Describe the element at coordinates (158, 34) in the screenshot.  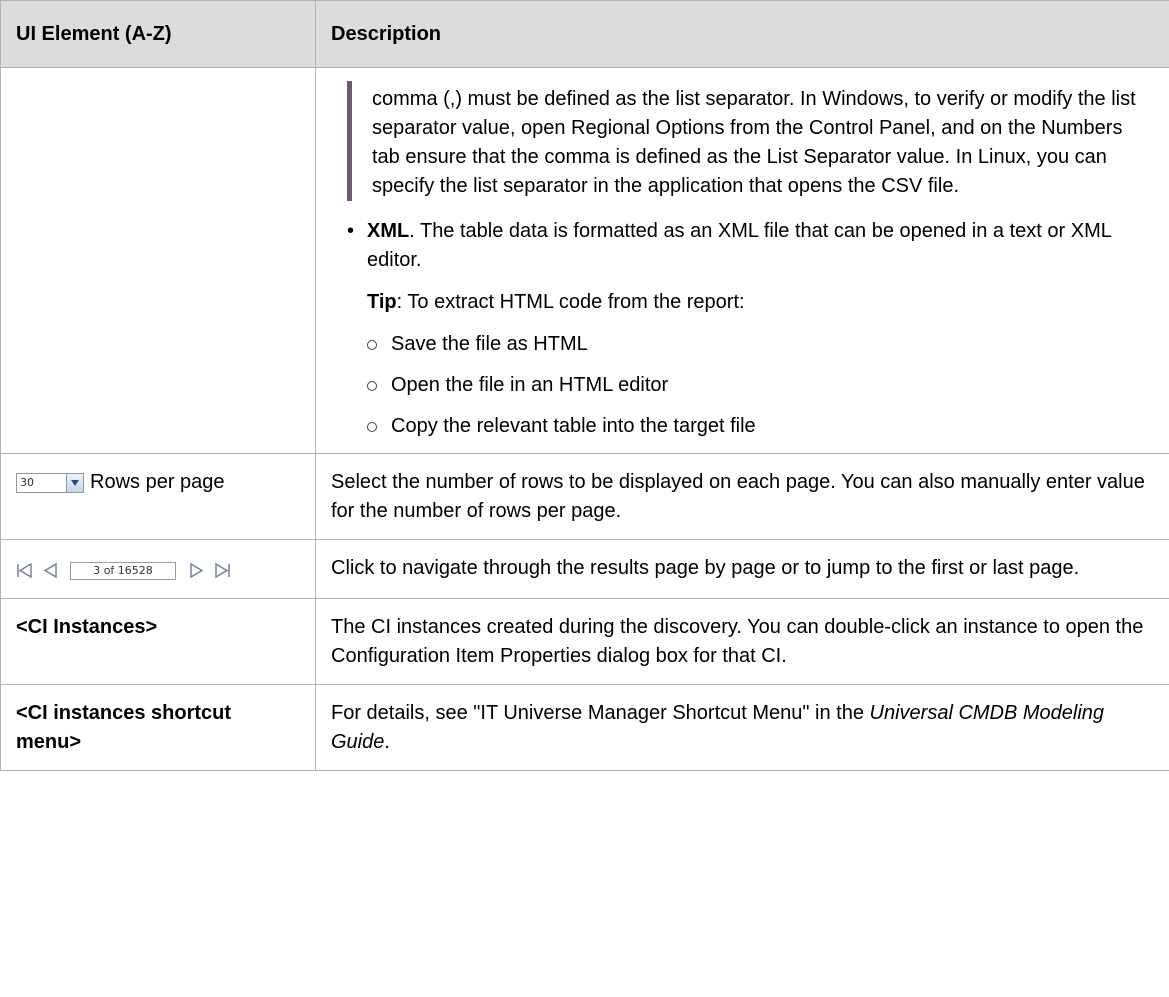
I see `column-header-ui-element: UI Element (A-Z)` at that location.